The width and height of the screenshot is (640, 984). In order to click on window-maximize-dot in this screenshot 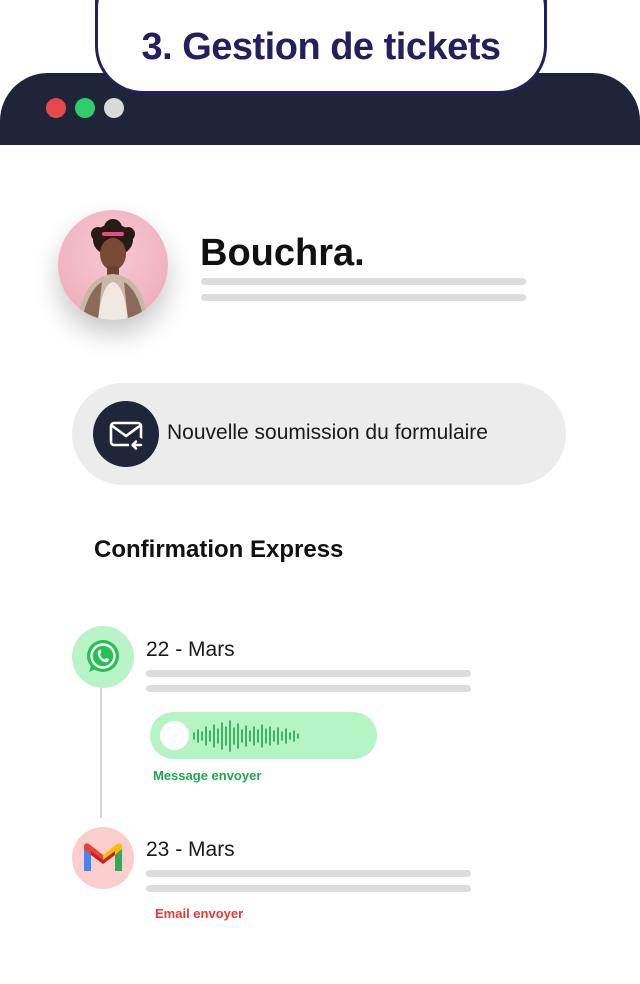, I will do `click(85, 108)`.